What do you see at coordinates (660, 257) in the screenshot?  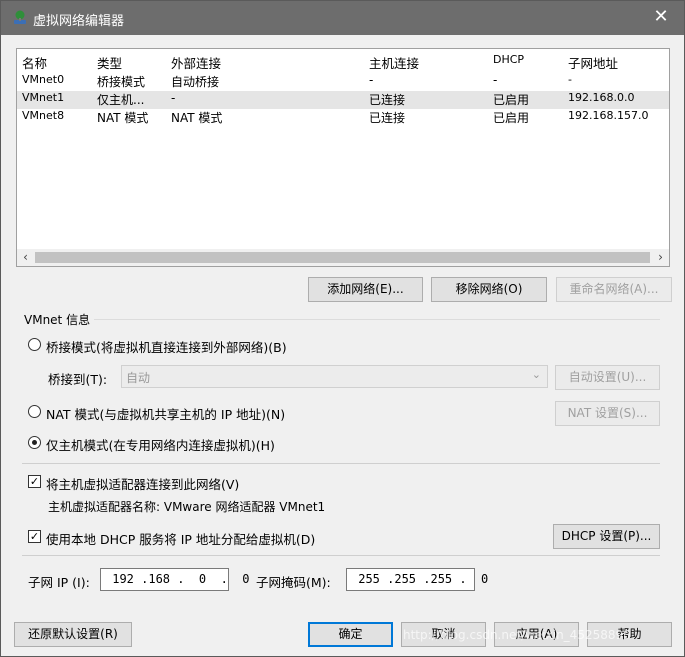 I see `scroll-right-icon: ›` at bounding box center [660, 257].